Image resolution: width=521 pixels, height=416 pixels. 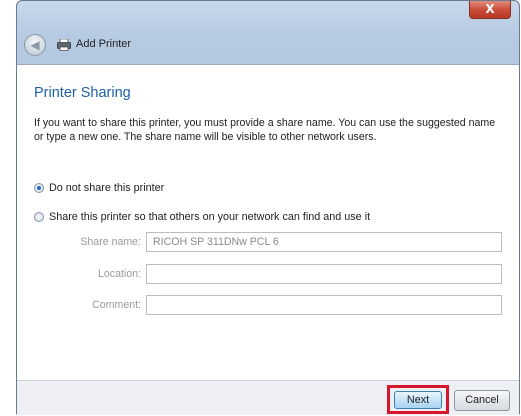 I want to click on location-field, so click(x=324, y=274).